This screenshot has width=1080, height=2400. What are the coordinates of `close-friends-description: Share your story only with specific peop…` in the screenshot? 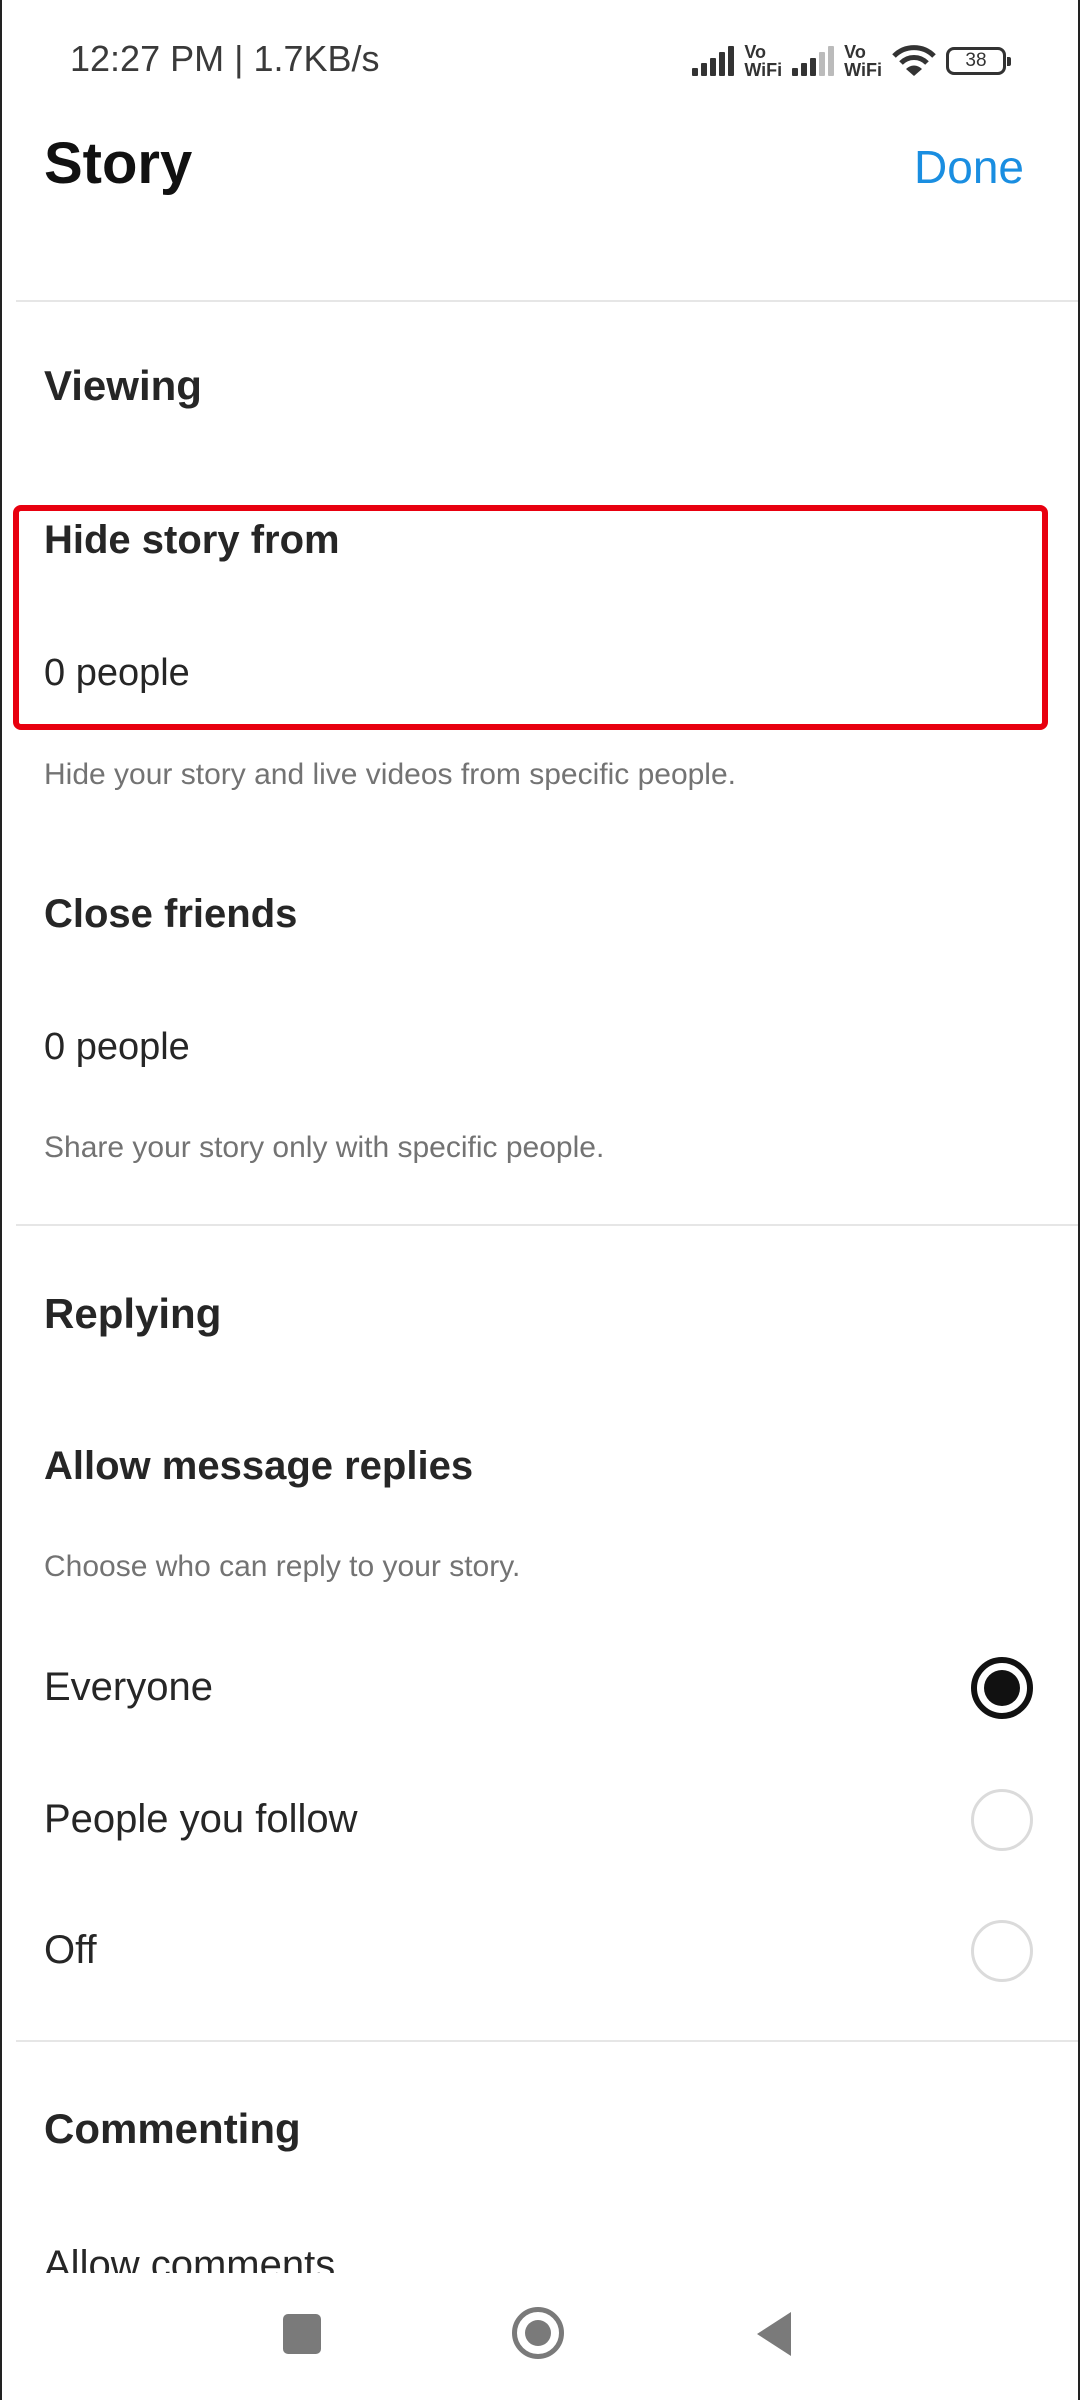 It's located at (324, 1147).